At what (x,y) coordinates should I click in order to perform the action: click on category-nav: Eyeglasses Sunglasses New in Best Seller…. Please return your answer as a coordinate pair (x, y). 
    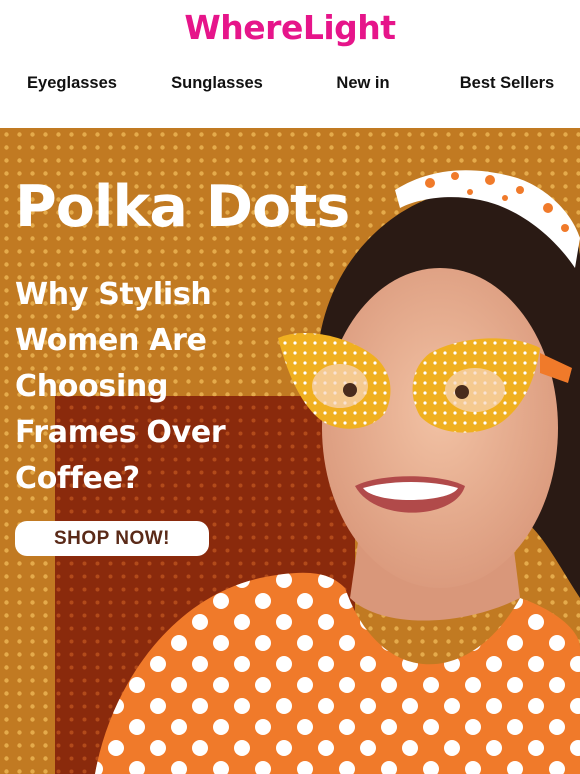
    Looking at the image, I should click on (290, 93).